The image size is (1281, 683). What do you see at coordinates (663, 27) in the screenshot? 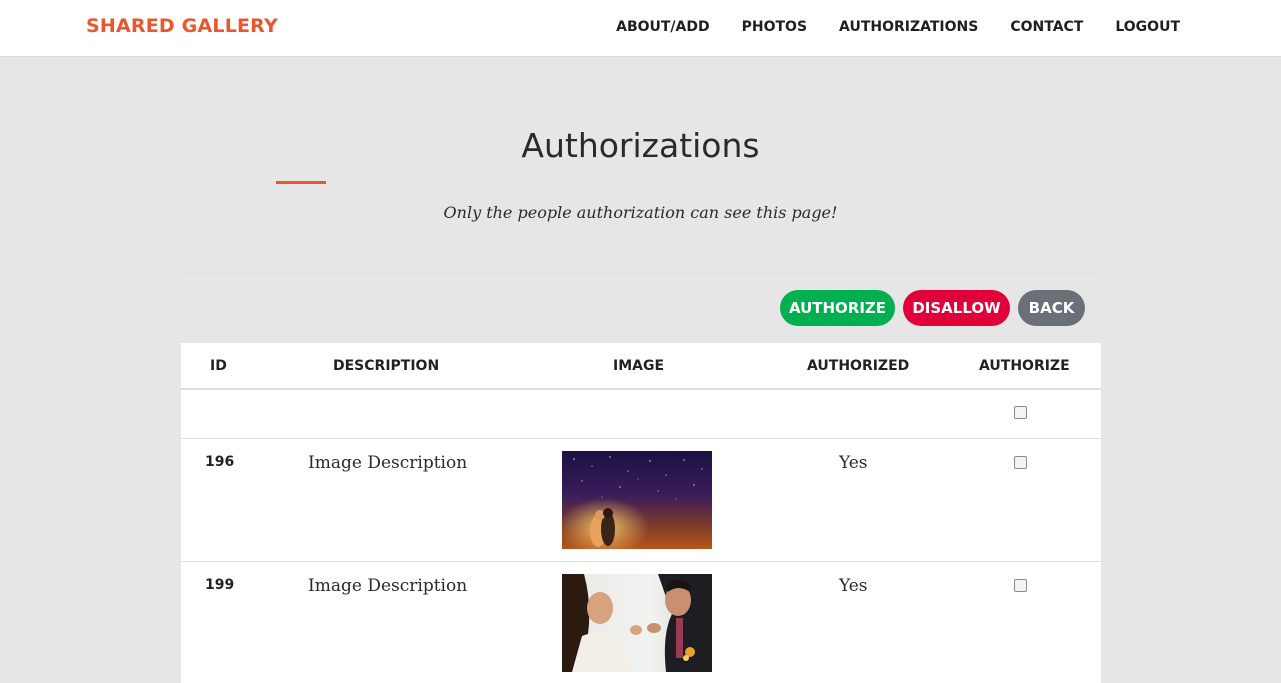
I see `nav-about-add: ABOUT/ADD` at bounding box center [663, 27].